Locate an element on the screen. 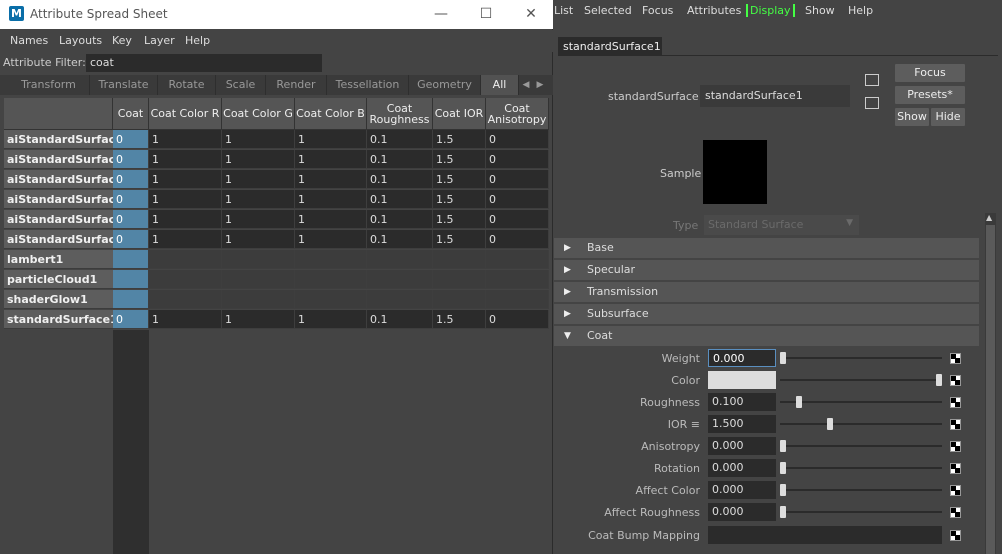  section-subsurface: ▶ Subsurface is located at coordinates (766, 314).